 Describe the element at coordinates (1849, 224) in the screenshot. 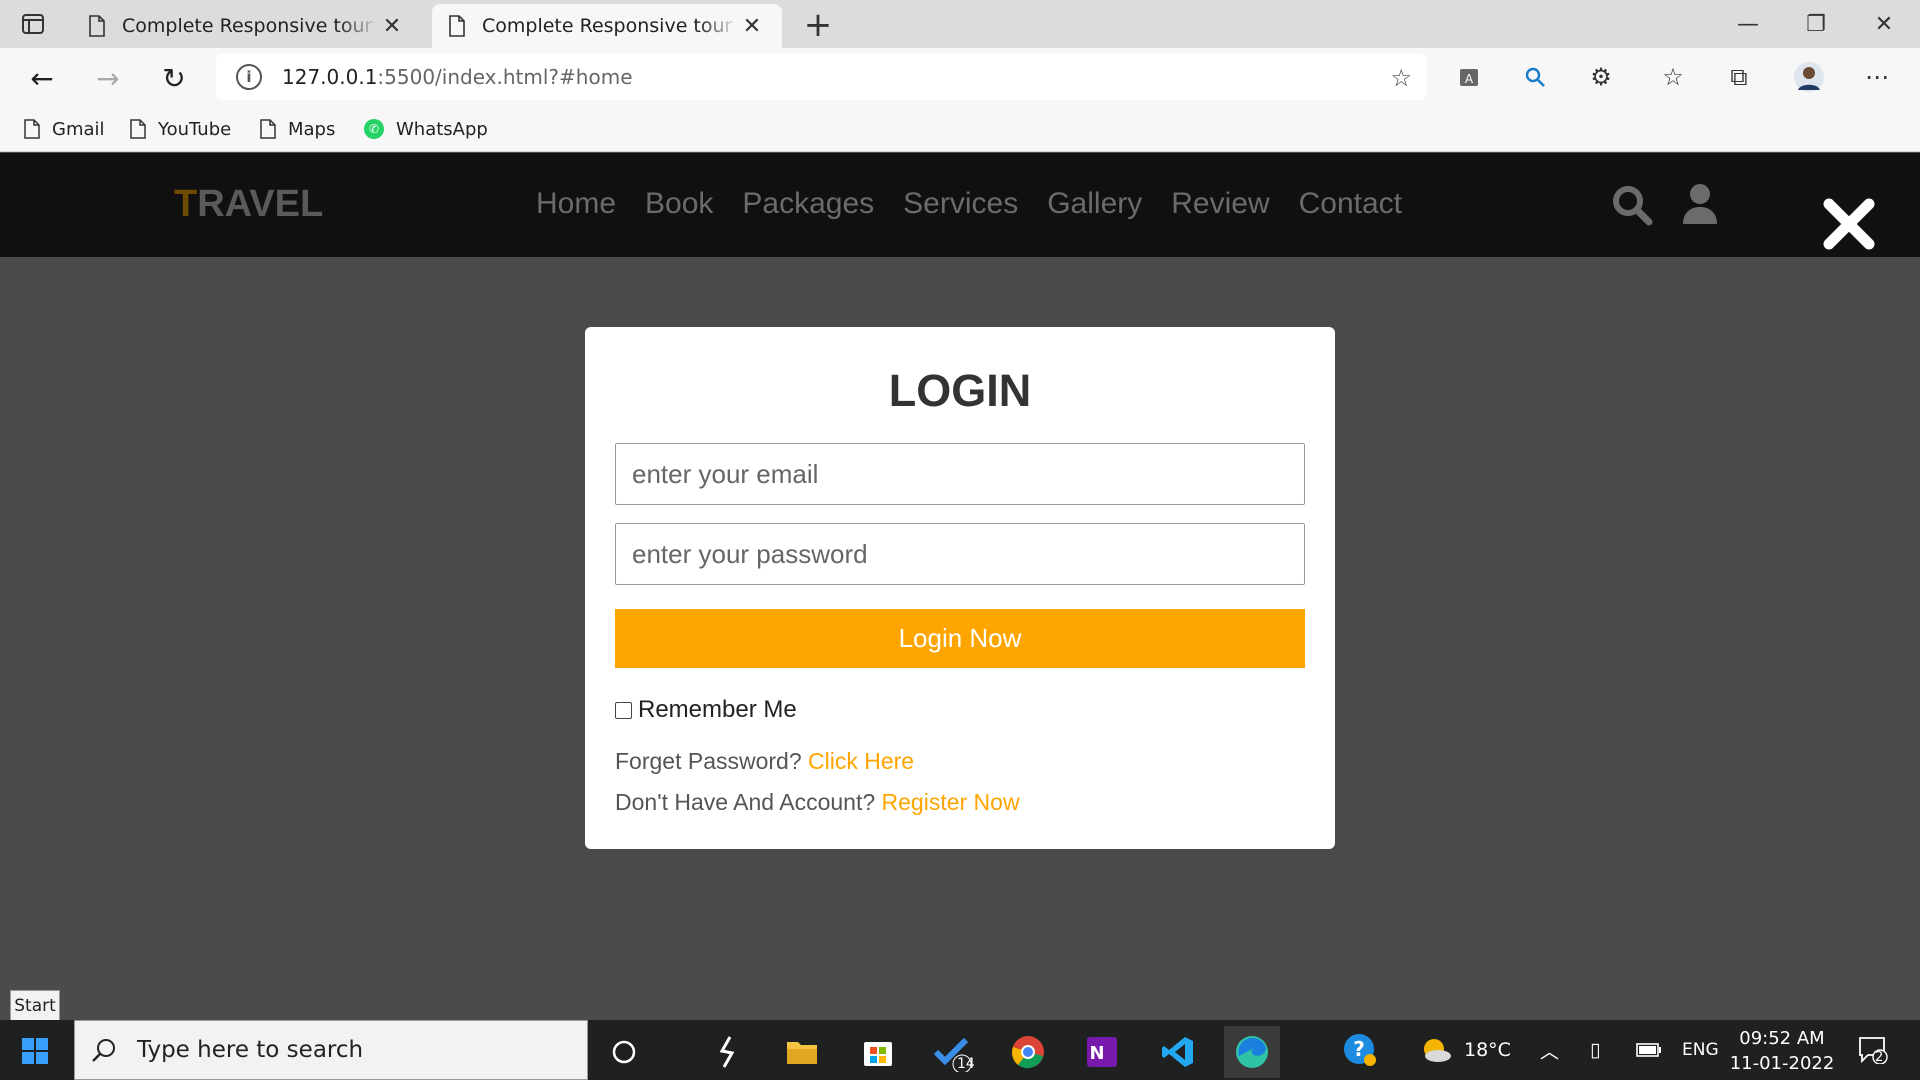

I see `close-icon` at that location.